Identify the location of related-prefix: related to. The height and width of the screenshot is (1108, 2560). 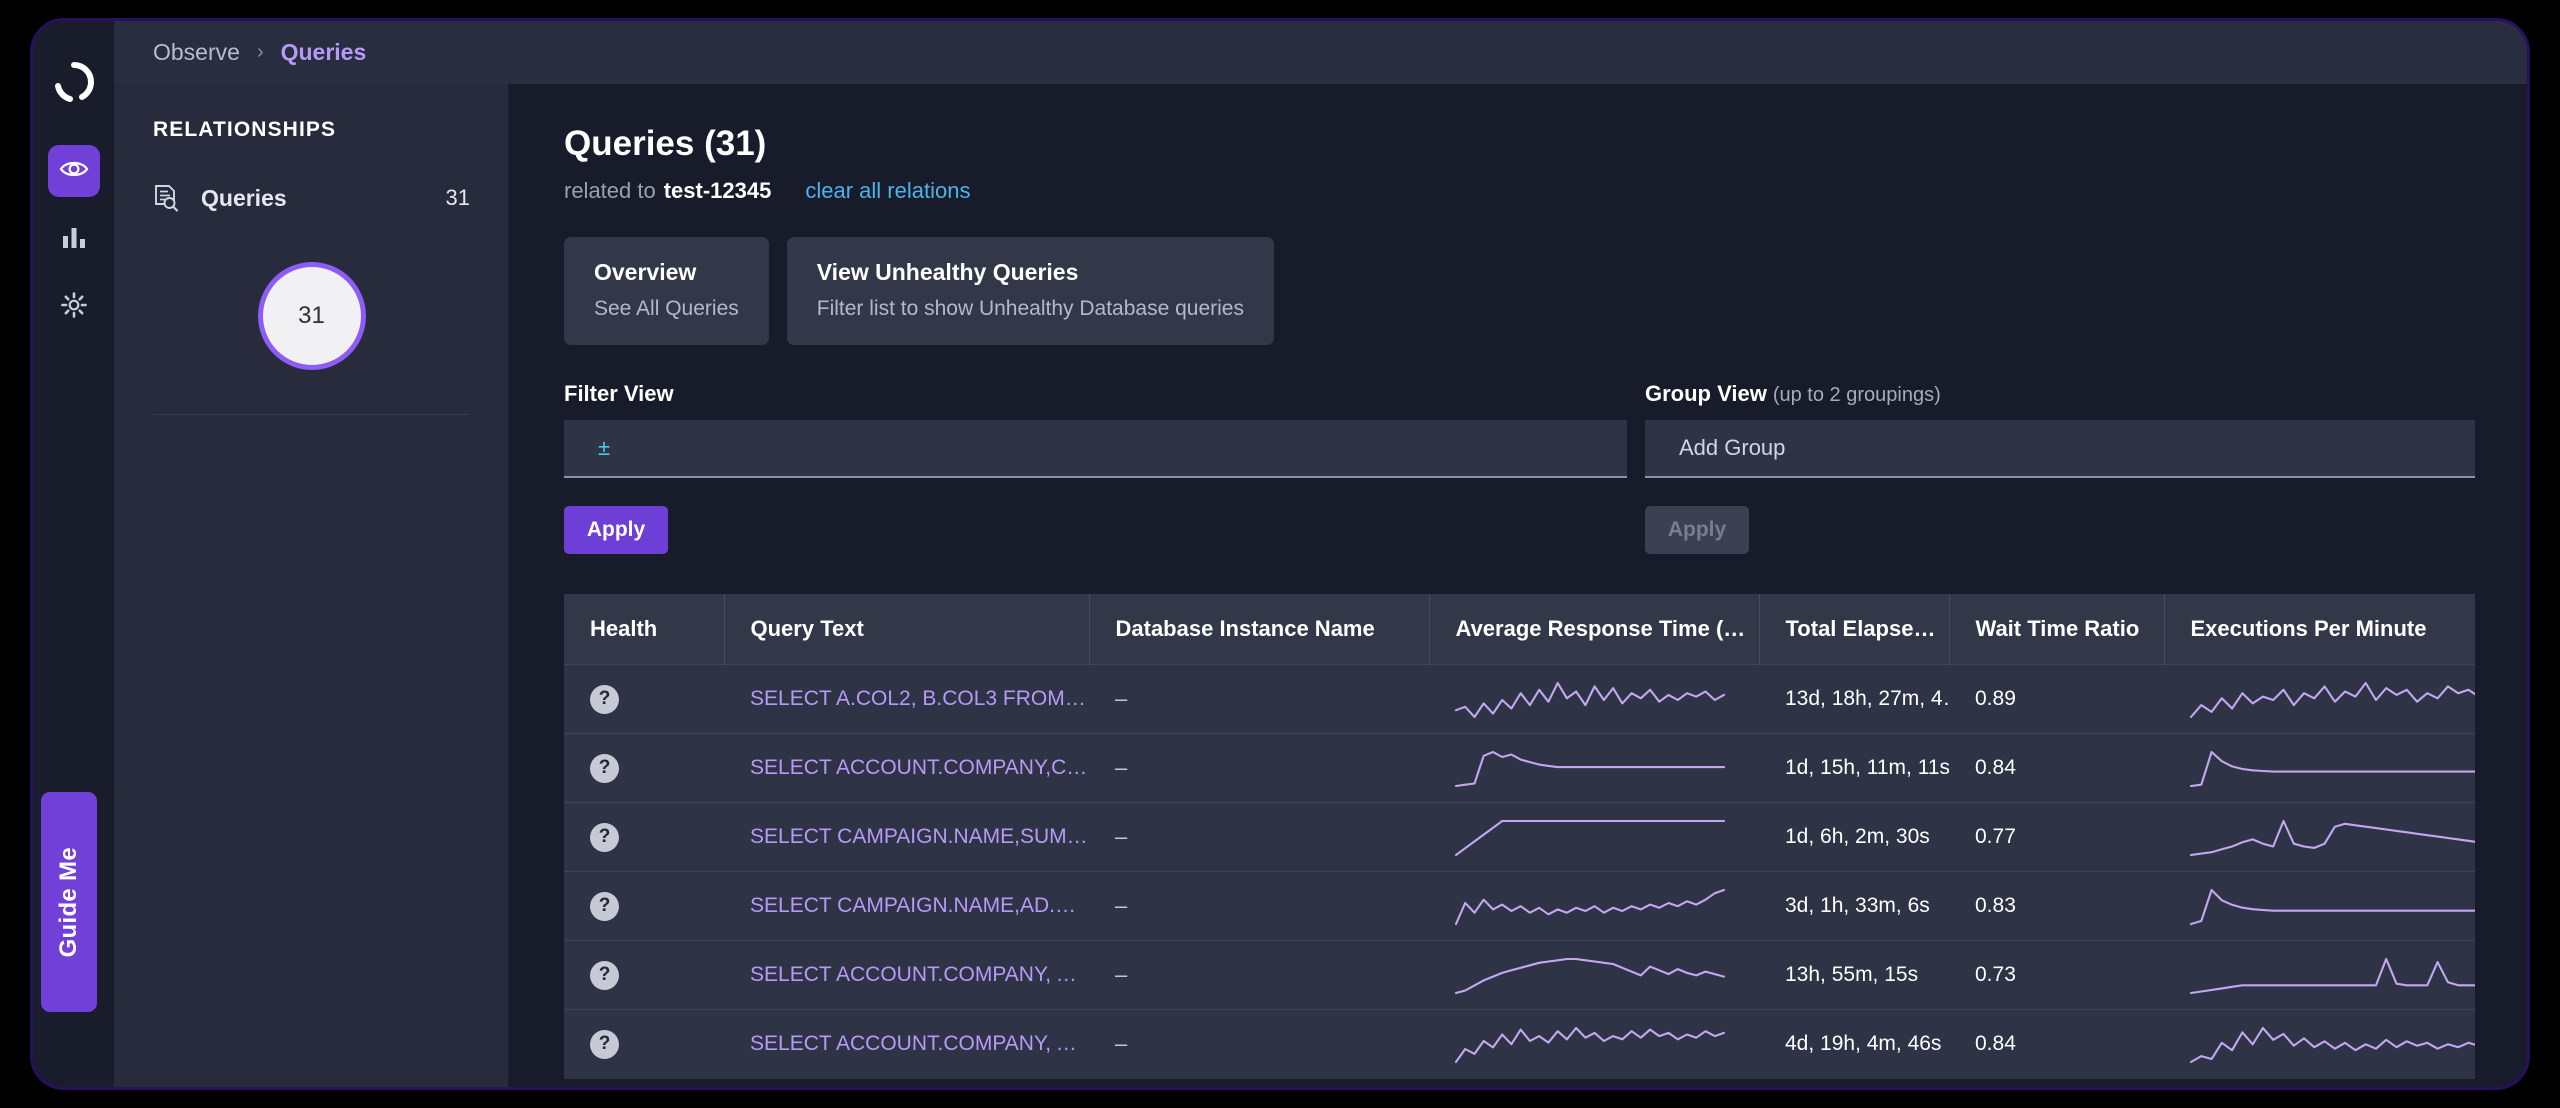
(610, 190).